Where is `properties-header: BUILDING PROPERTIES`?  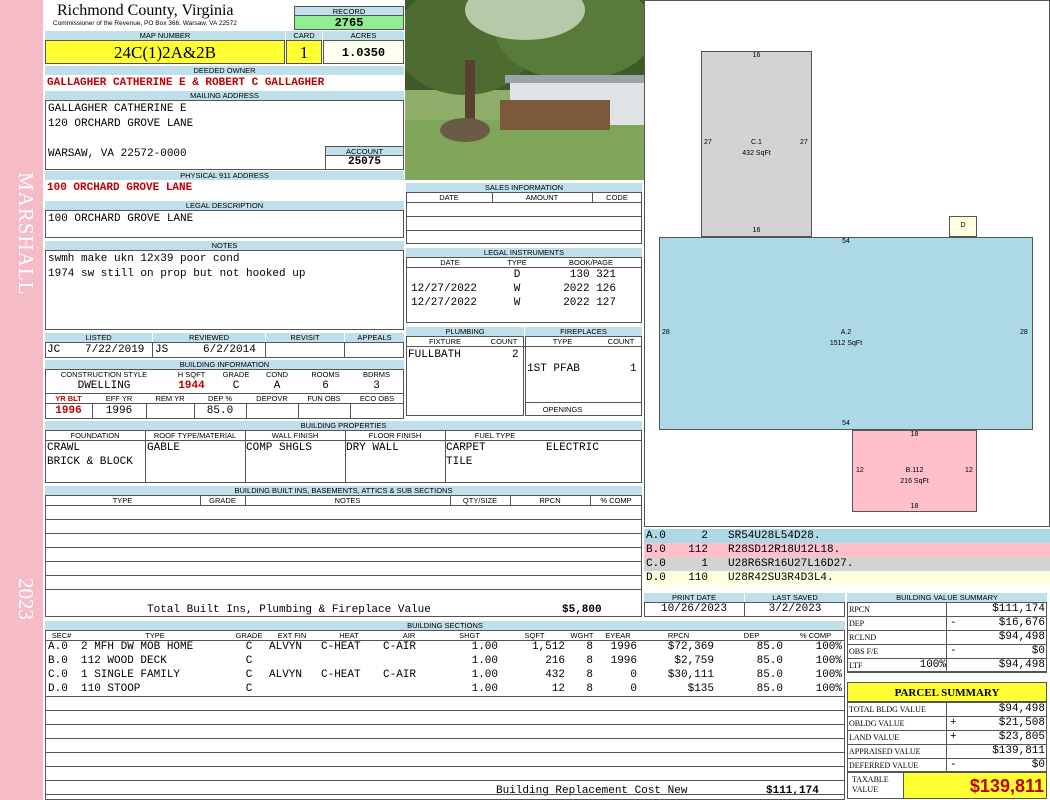 properties-header: BUILDING PROPERTIES is located at coordinates (343, 425).